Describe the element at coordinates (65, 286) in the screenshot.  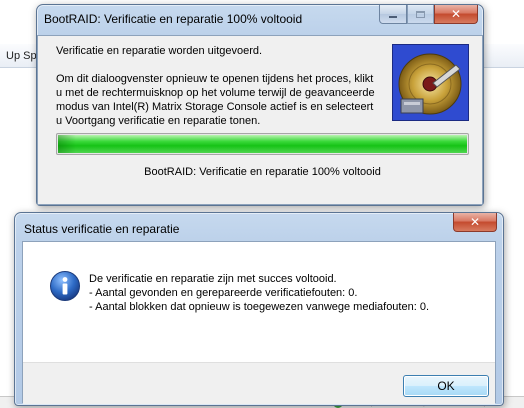
I see `info-icon` at that location.